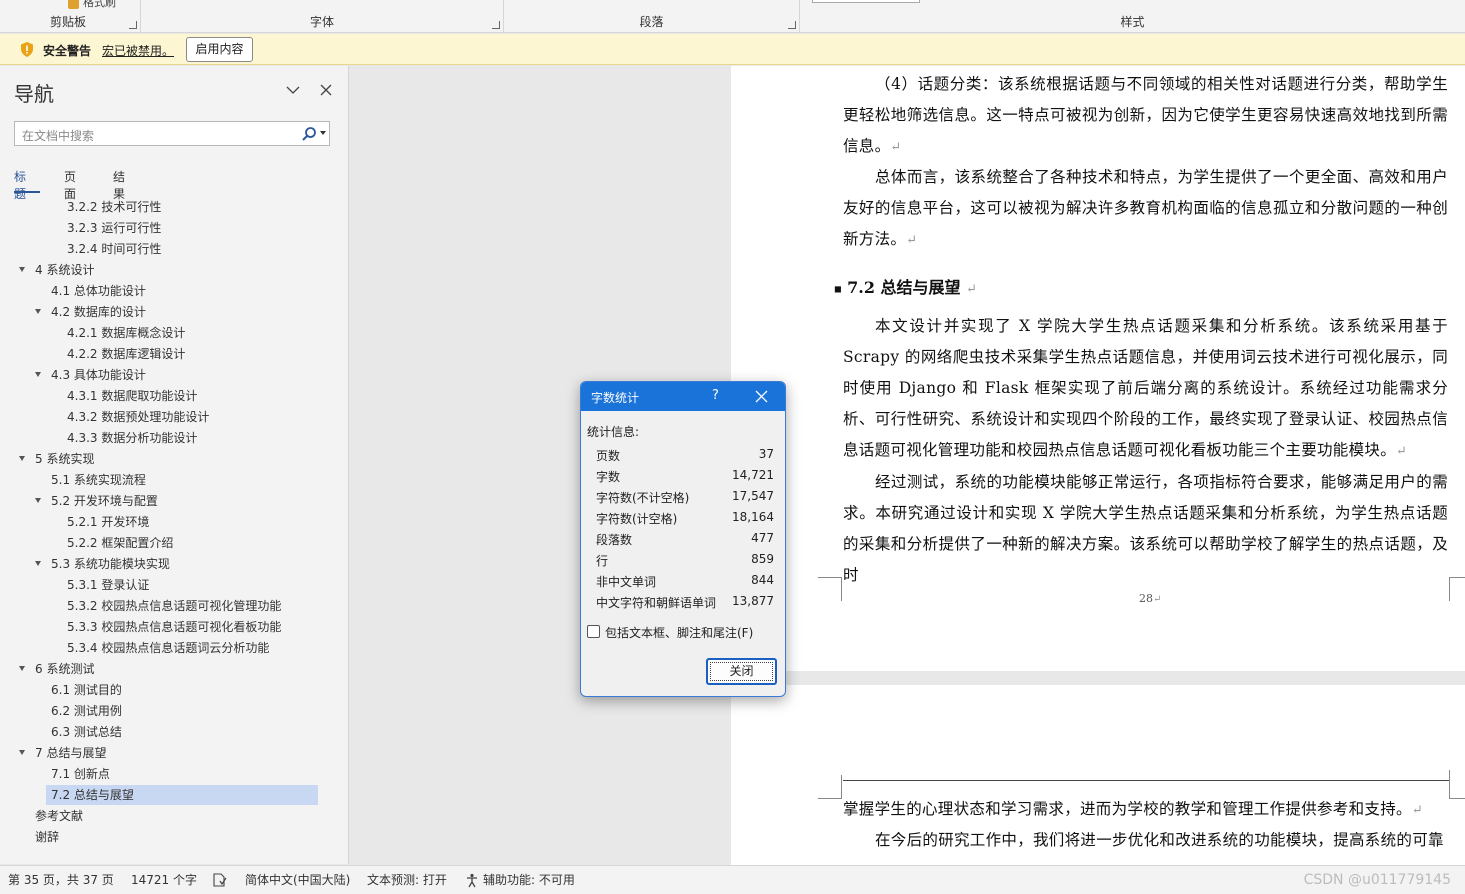 This screenshot has width=1465, height=894. I want to click on dialog-title: 字数统计, so click(615, 398).